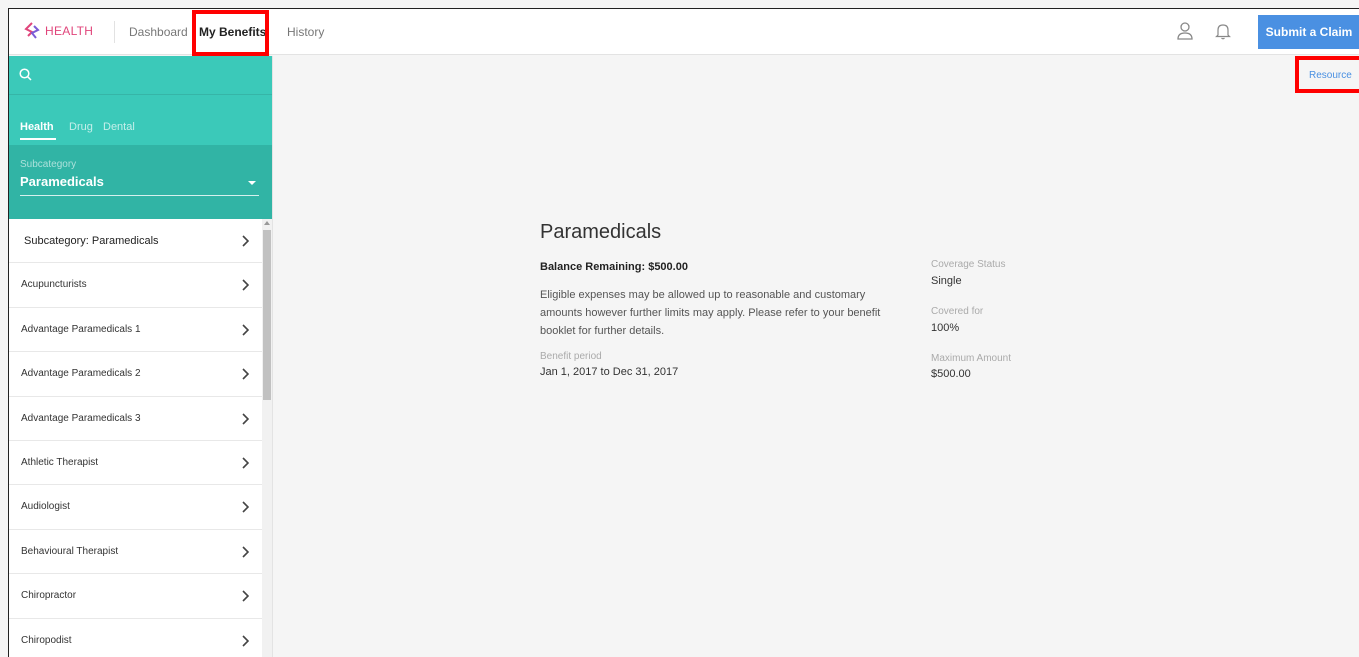 This screenshot has width=1359, height=657. What do you see at coordinates (252, 183) in the screenshot?
I see `dropdown-caret-icon` at bounding box center [252, 183].